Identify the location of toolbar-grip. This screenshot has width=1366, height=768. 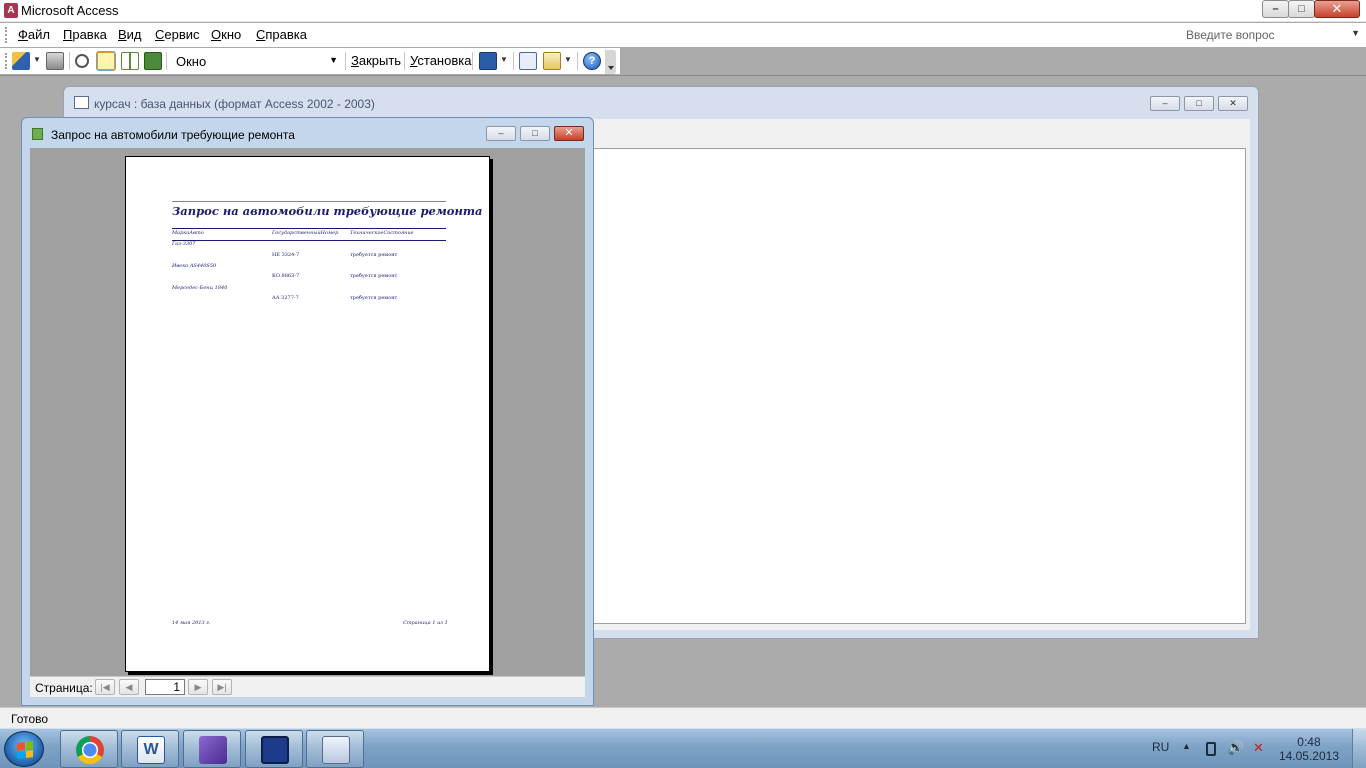
(6, 61).